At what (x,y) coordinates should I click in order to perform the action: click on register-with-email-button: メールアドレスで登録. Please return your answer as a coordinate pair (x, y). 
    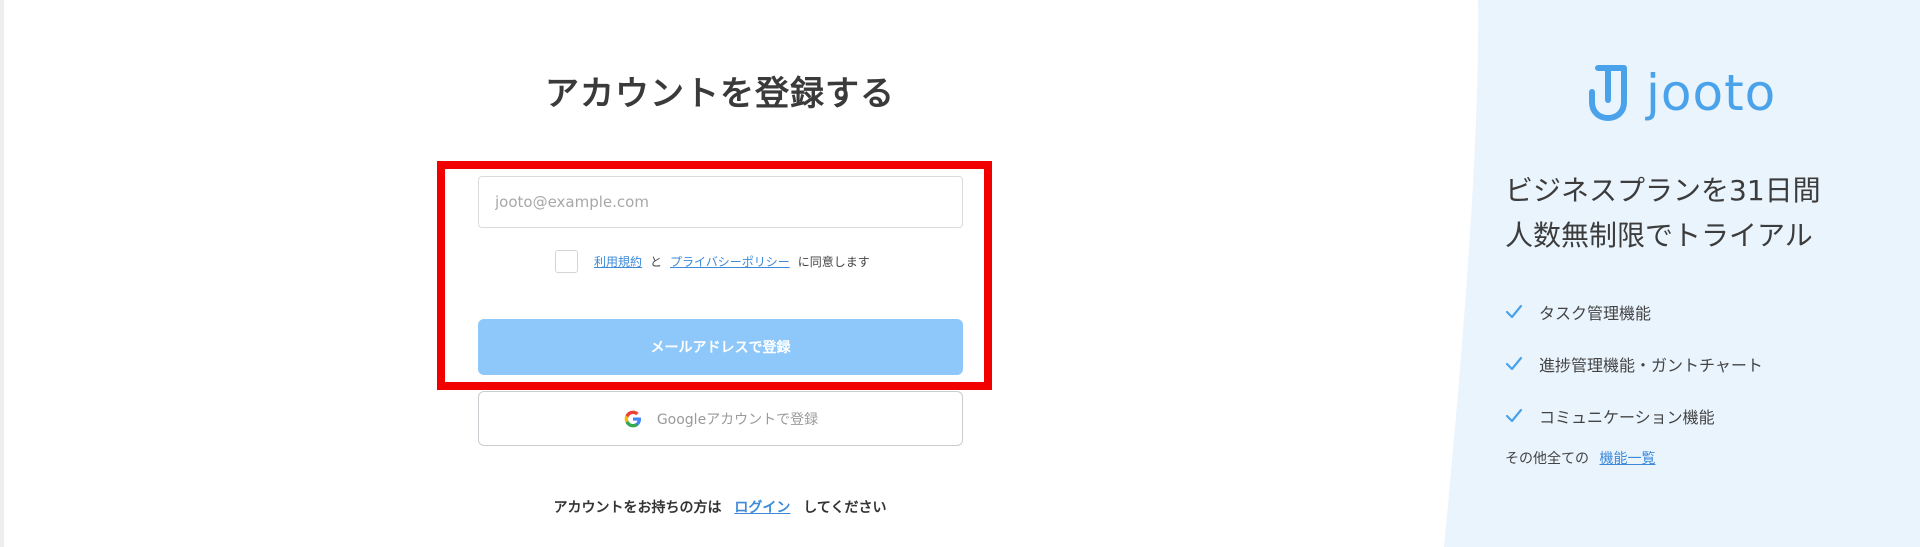
    Looking at the image, I should click on (720, 347).